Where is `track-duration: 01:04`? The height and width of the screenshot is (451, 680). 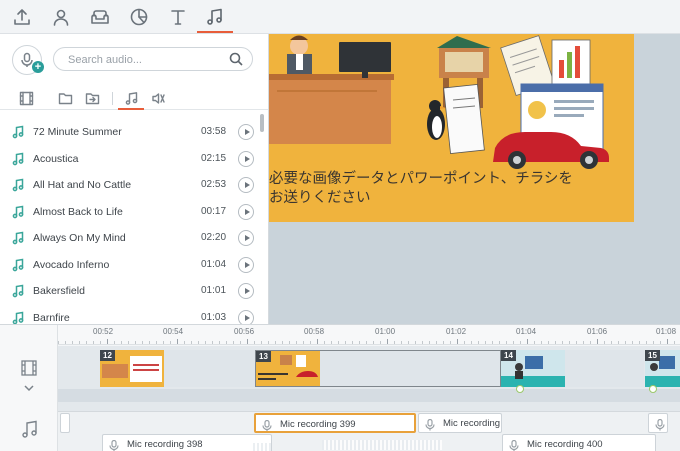
track-duration: 01:04 is located at coordinates (214, 264).